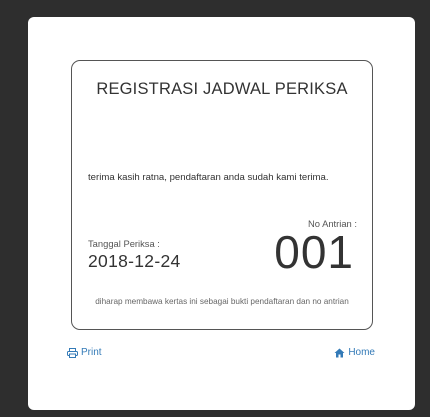  What do you see at coordinates (91, 352) in the screenshot?
I see `print-label: Print` at bounding box center [91, 352].